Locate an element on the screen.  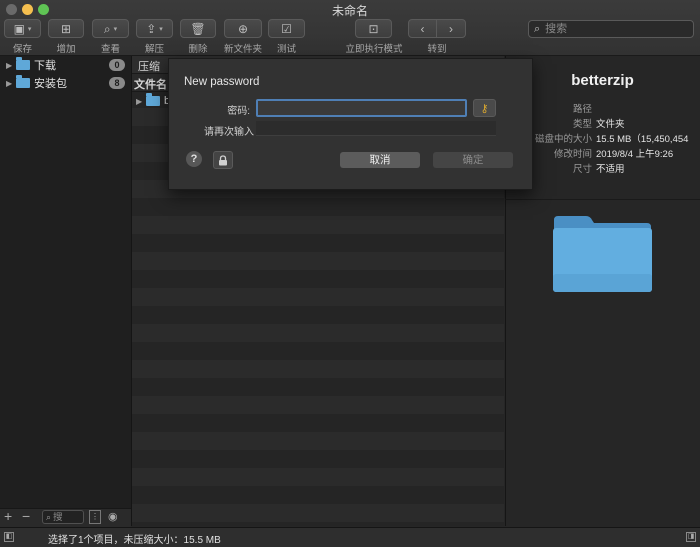
new-folder-label: 新文件夹 is located at coordinates (242, 49).